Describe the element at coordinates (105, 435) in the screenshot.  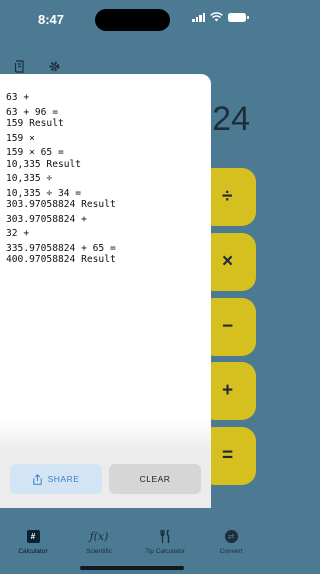
I see `history-fade` at that location.